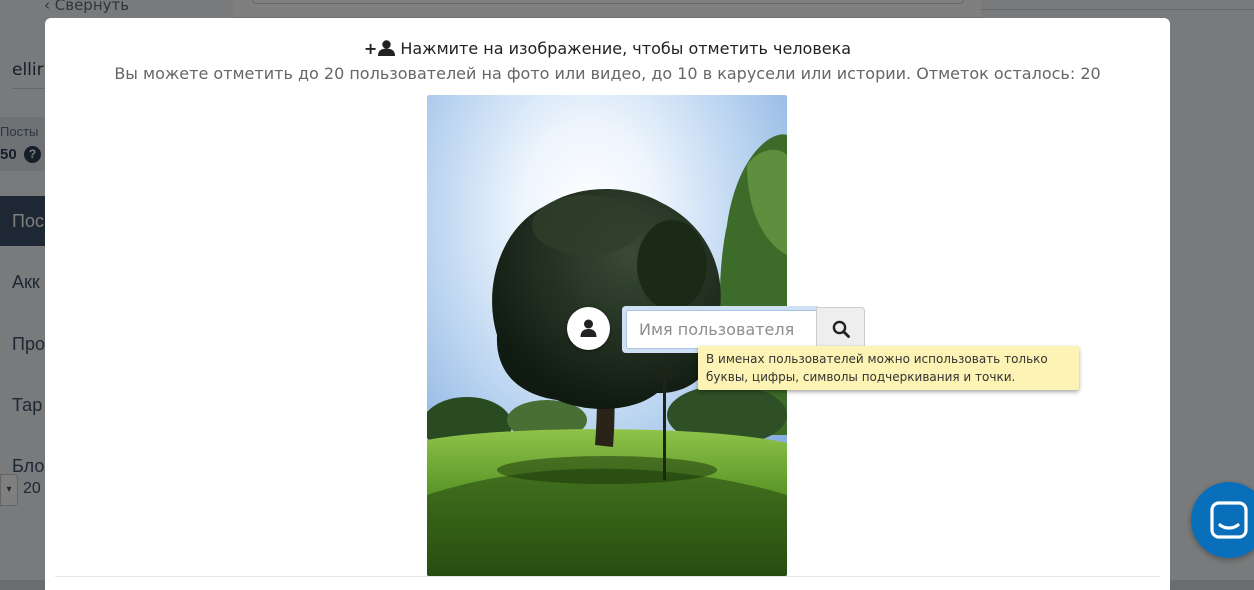 The image size is (1254, 590). What do you see at coordinates (722, 329) in the screenshot?
I see `username-input` at bounding box center [722, 329].